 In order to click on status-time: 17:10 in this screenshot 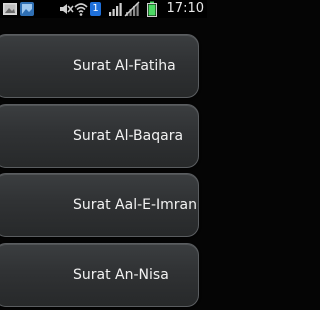, I will do `click(185, 8)`.